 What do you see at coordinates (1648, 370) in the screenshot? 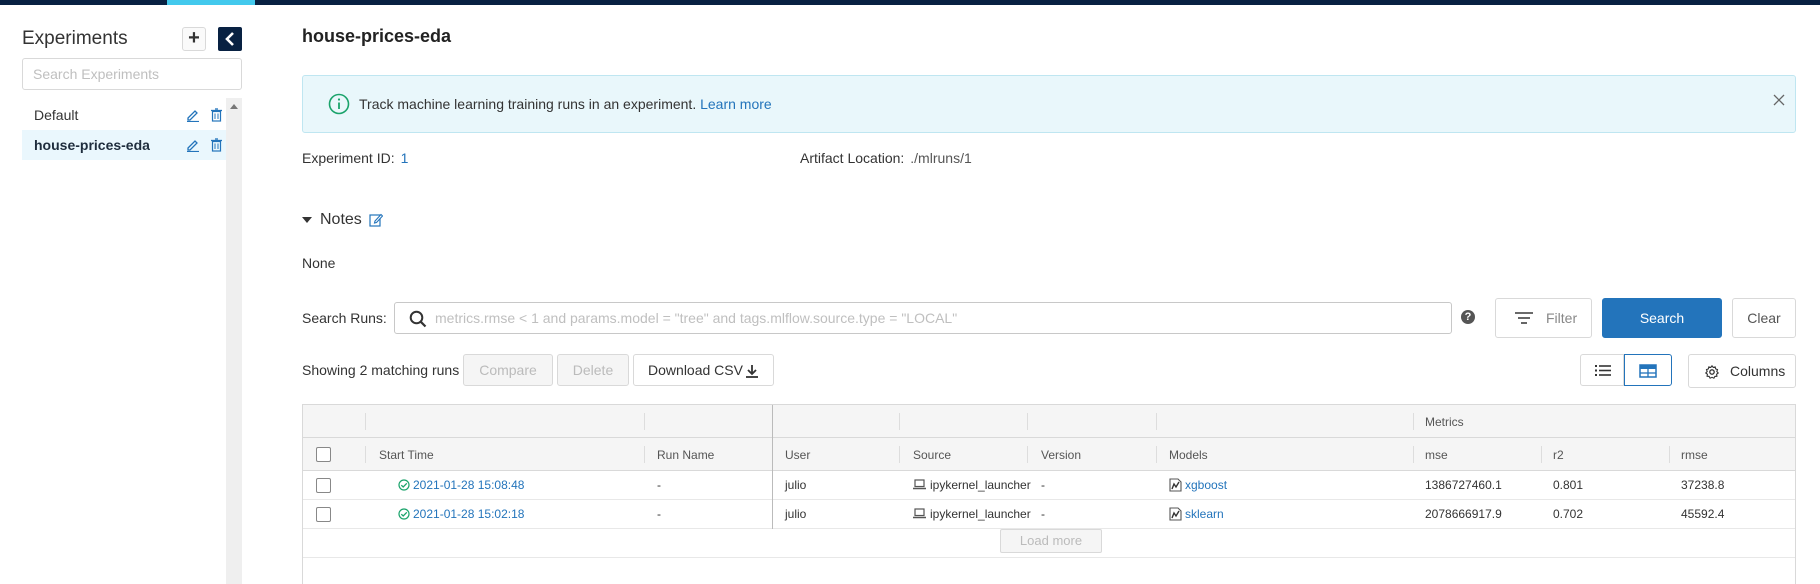
I see `table-view-toggle` at bounding box center [1648, 370].